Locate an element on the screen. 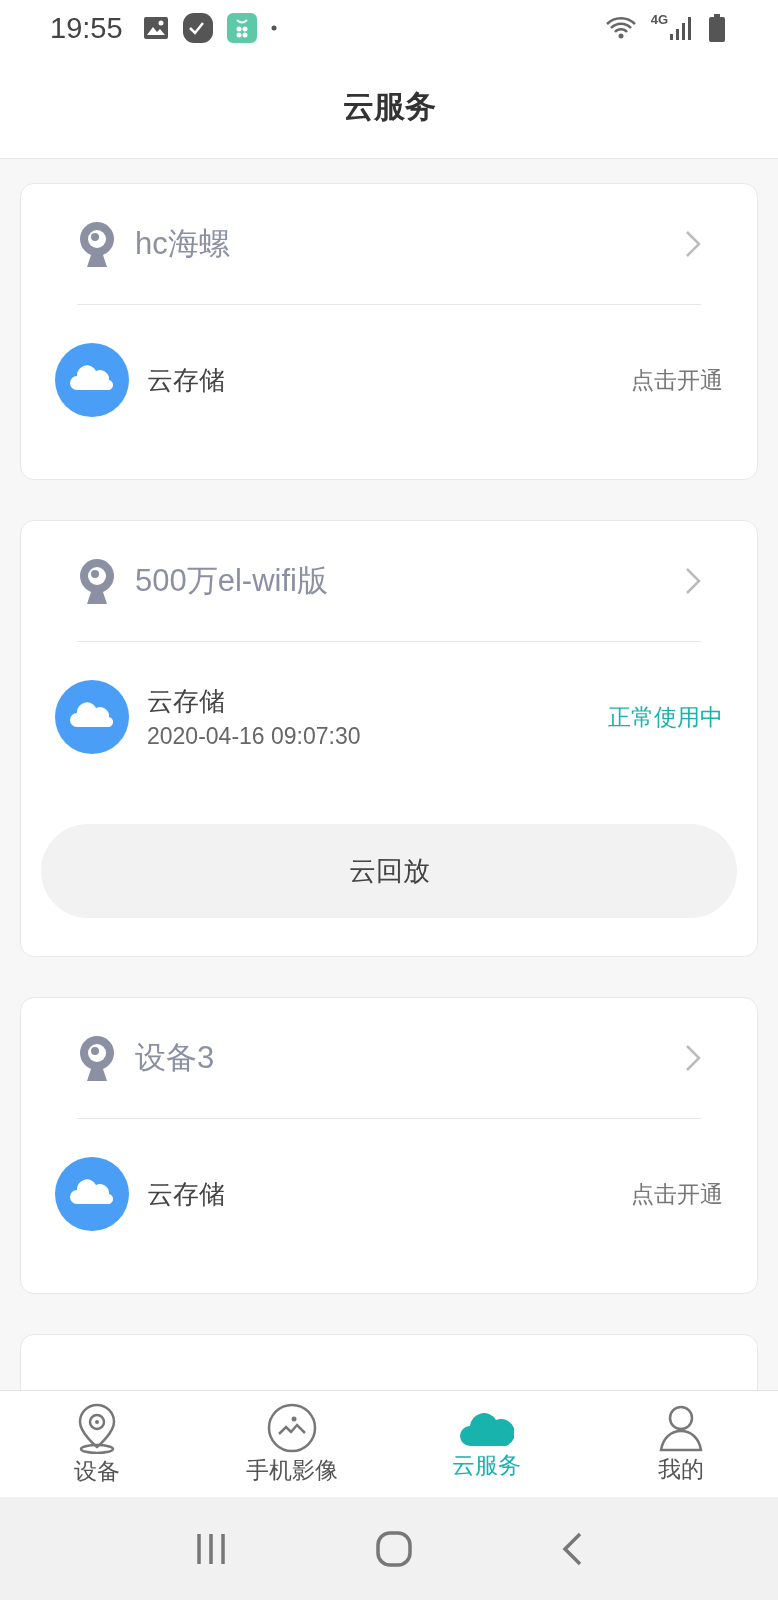 Image resolution: width=778 pixels, height=1600 pixels. playback-button: 云回放 is located at coordinates (389, 871).